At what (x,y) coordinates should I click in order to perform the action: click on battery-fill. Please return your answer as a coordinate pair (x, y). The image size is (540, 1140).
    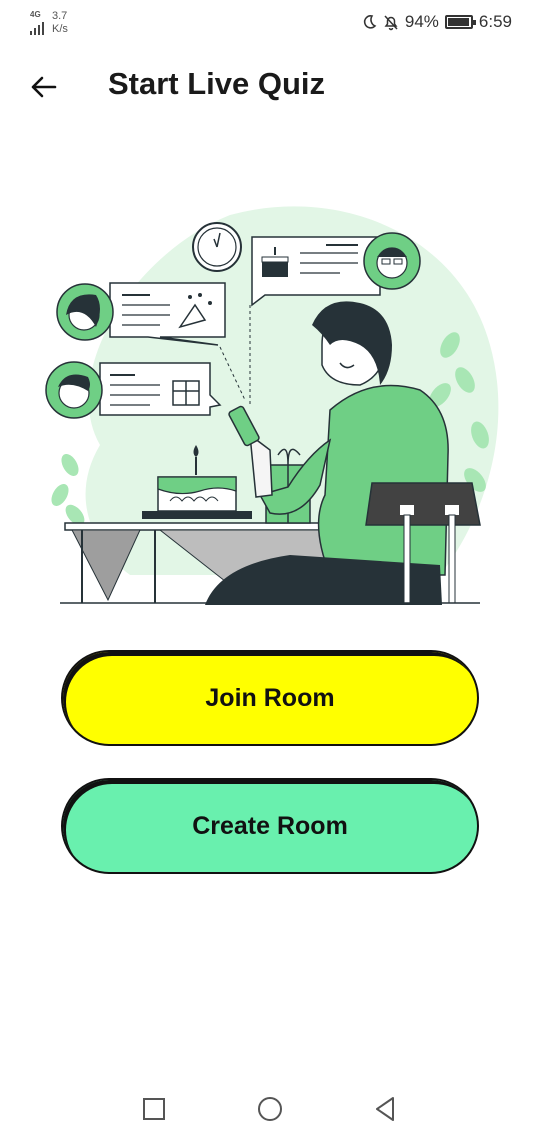
    Looking at the image, I should click on (458, 22).